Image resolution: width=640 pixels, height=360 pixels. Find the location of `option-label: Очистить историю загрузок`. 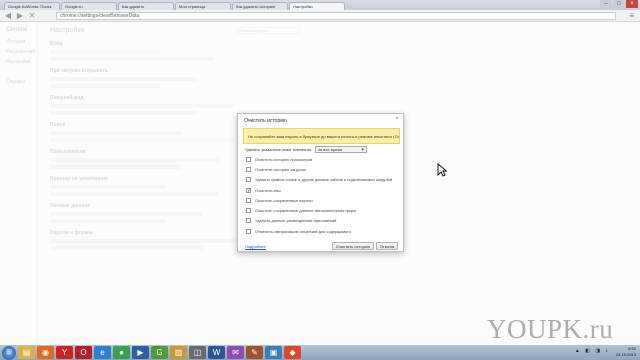

option-label: Очистить историю загрузок is located at coordinates (280, 169).